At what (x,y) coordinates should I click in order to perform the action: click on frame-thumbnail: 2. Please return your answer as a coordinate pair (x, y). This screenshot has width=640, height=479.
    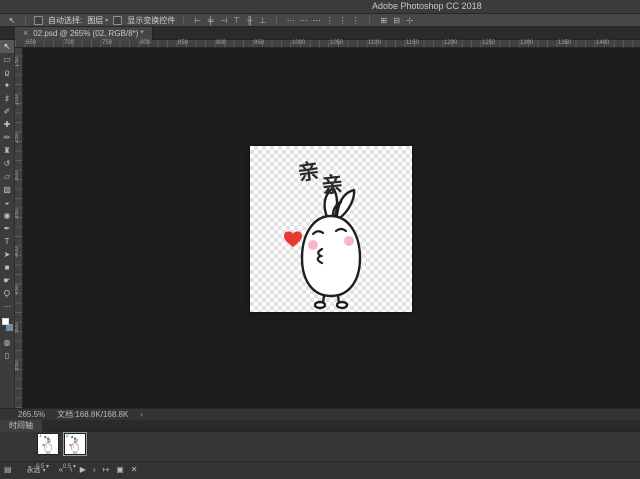
    Looking at the image, I should click on (75, 444).